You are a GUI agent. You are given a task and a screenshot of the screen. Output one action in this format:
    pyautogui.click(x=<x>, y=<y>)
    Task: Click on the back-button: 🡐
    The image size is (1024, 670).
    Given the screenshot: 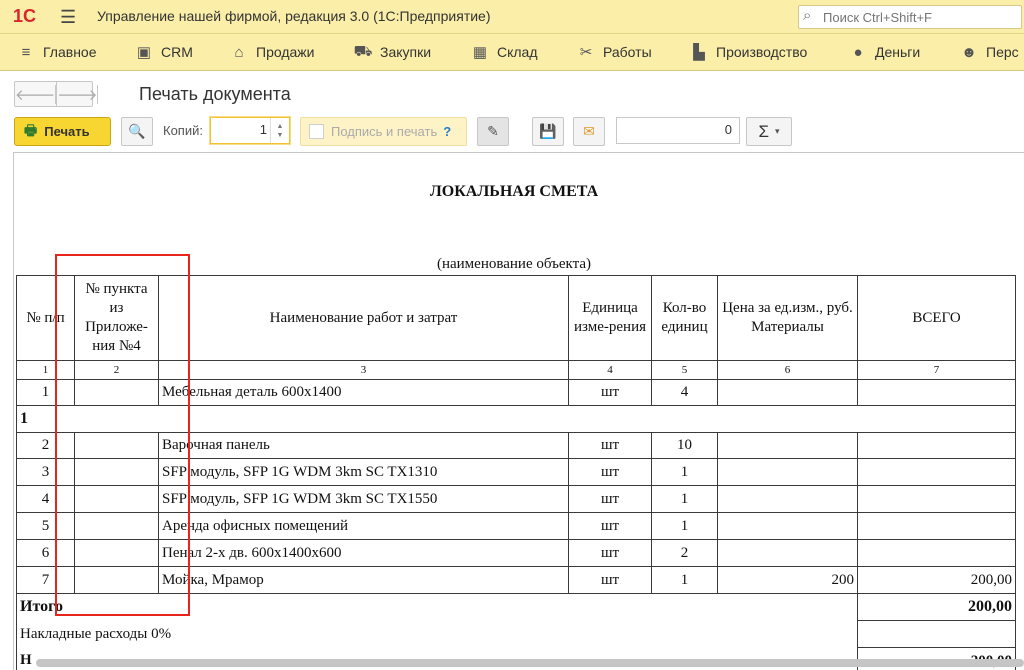 What is the action you would take?
    pyautogui.click(x=36, y=94)
    